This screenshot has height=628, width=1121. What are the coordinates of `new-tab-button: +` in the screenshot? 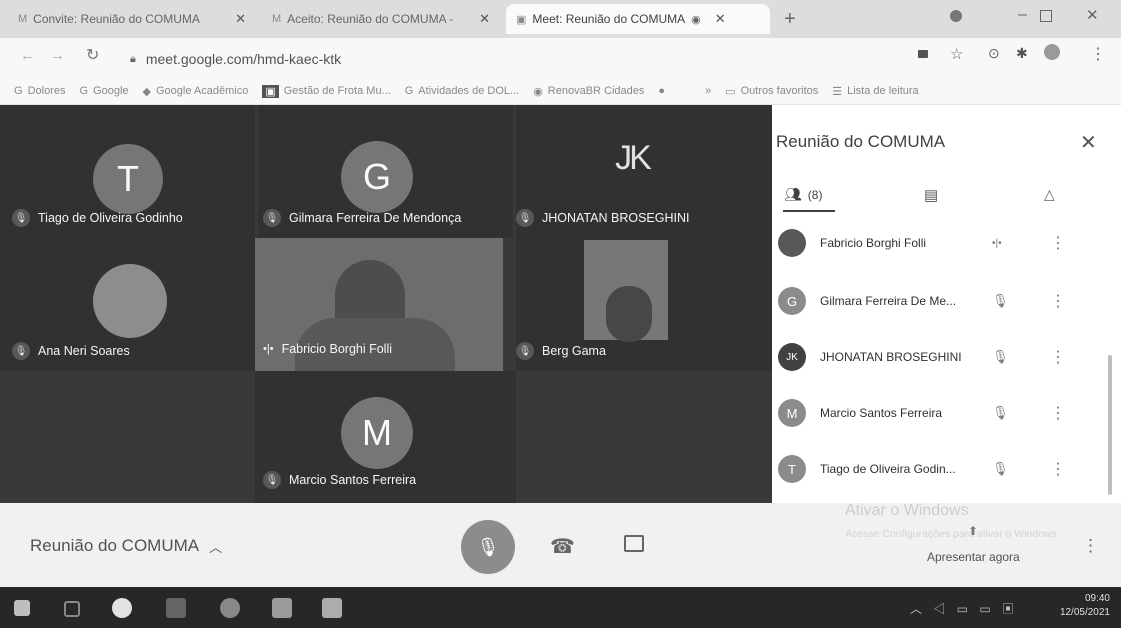 It's located at (790, 19).